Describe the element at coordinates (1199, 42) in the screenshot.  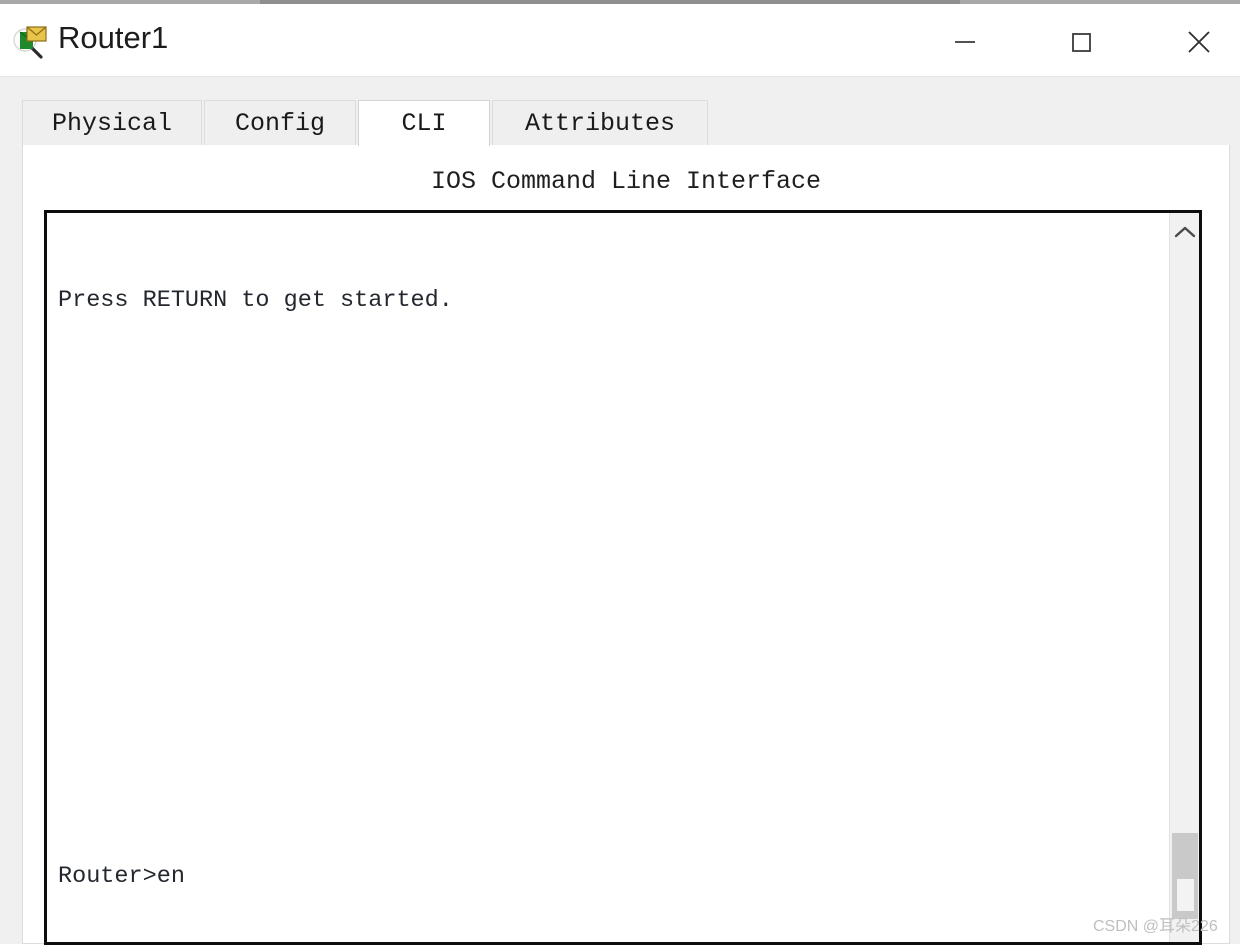
I see `close-button` at that location.